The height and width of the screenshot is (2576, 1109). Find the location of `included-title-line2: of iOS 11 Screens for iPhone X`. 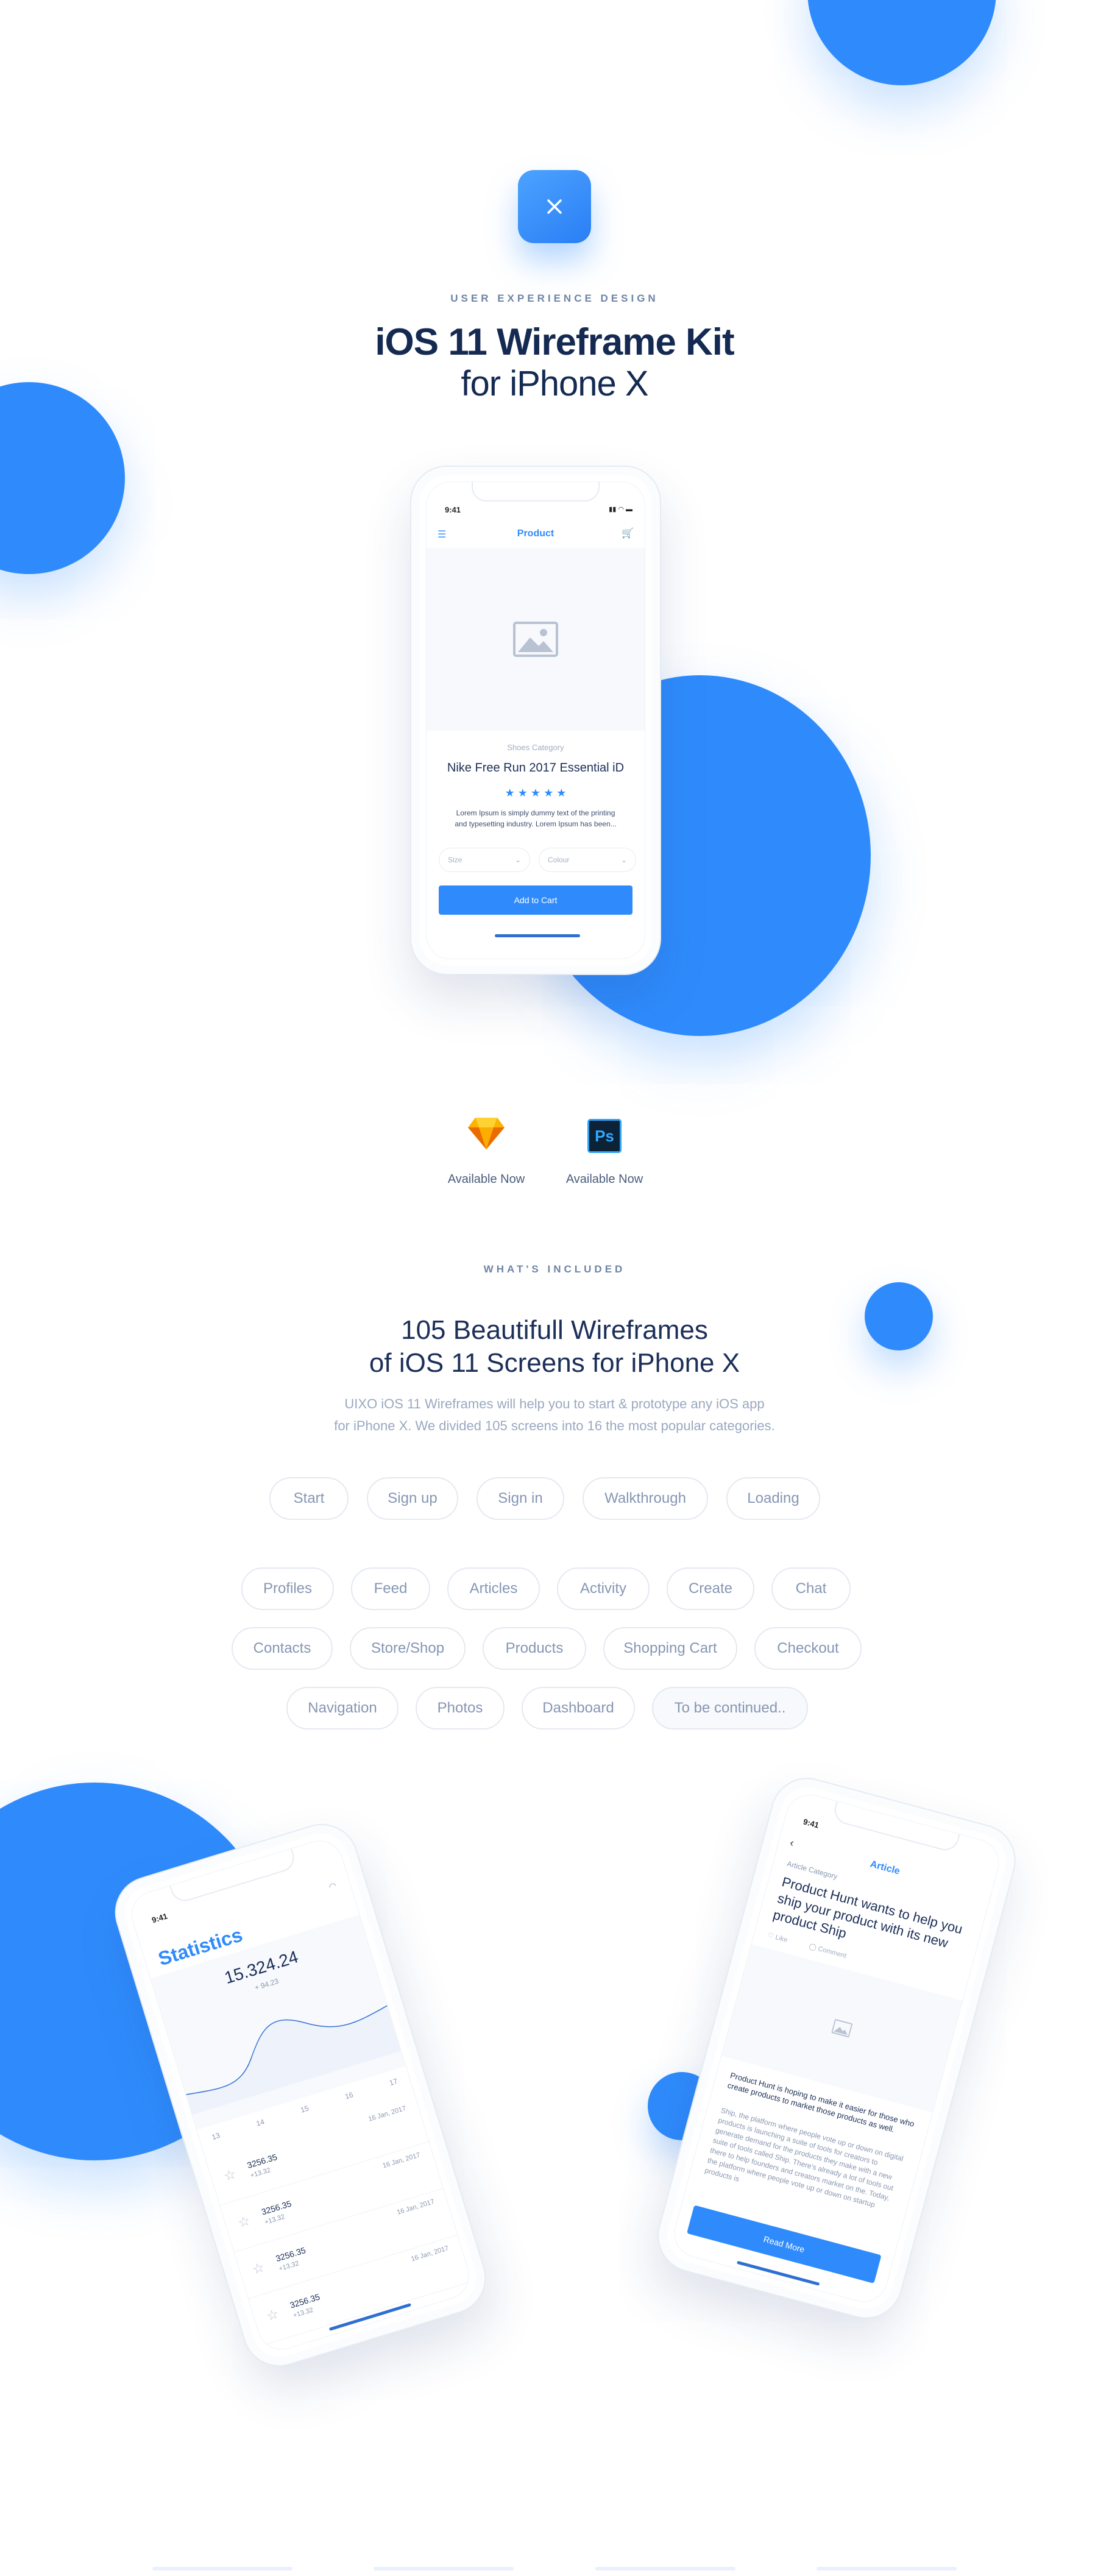

included-title-line2: of iOS 11 Screens for iPhone X is located at coordinates (554, 1363).